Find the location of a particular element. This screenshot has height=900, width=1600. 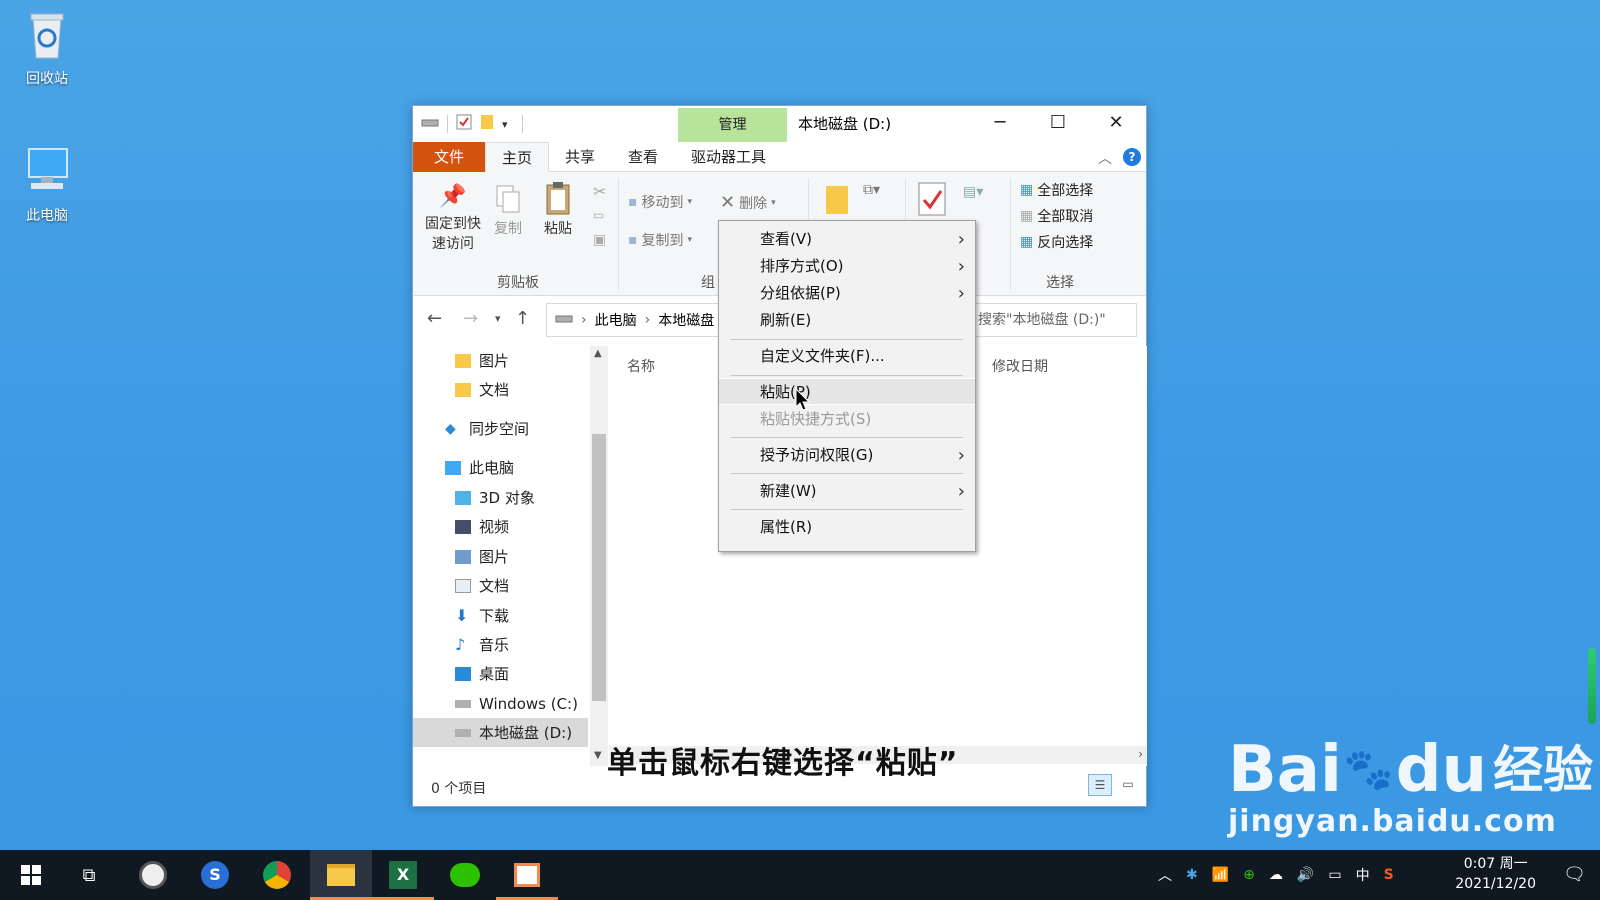

search-input: 搜索"本地磁盘 (D:)" is located at coordinates (1054, 320).